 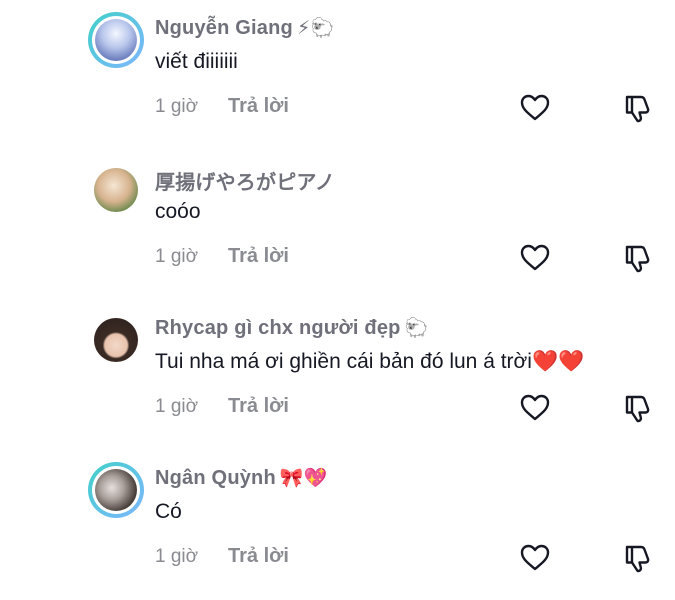 I want to click on hearts-emoji: ❤️❤️, so click(x=558, y=361).